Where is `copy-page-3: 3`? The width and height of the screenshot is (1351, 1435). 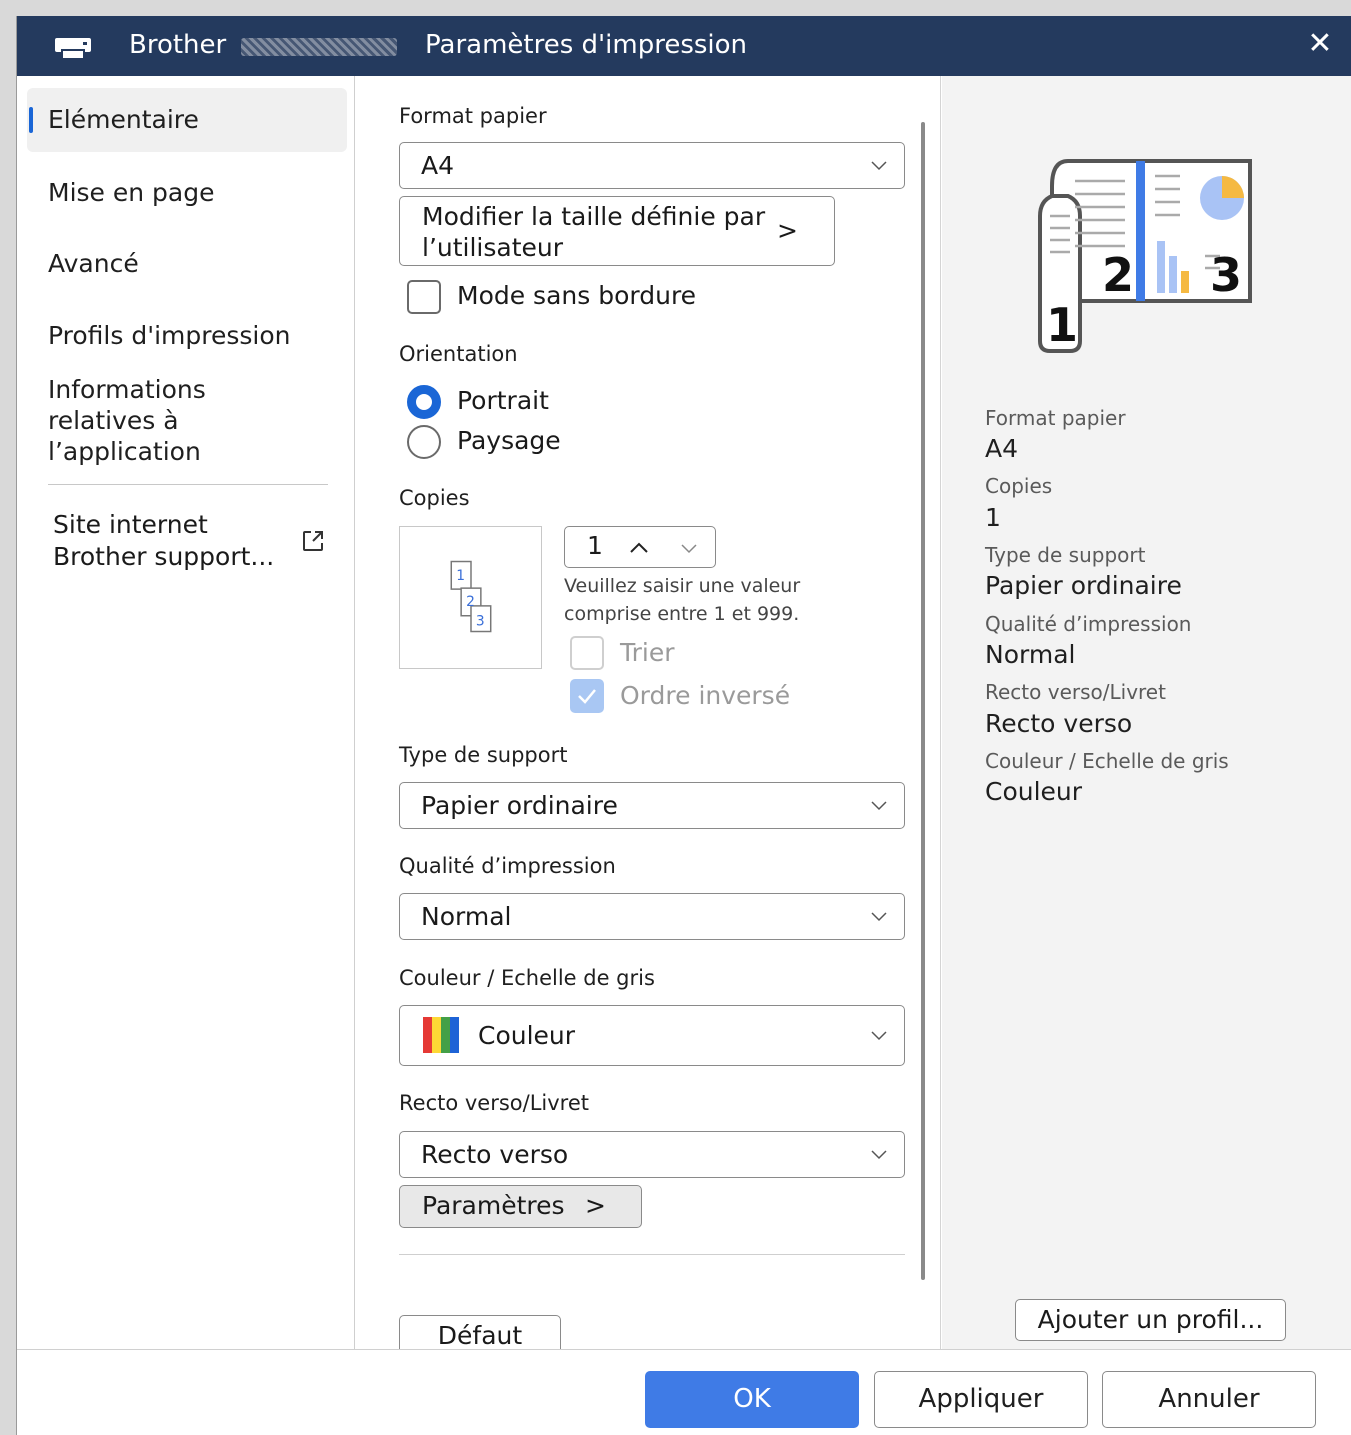 copy-page-3: 3 is located at coordinates (480, 622).